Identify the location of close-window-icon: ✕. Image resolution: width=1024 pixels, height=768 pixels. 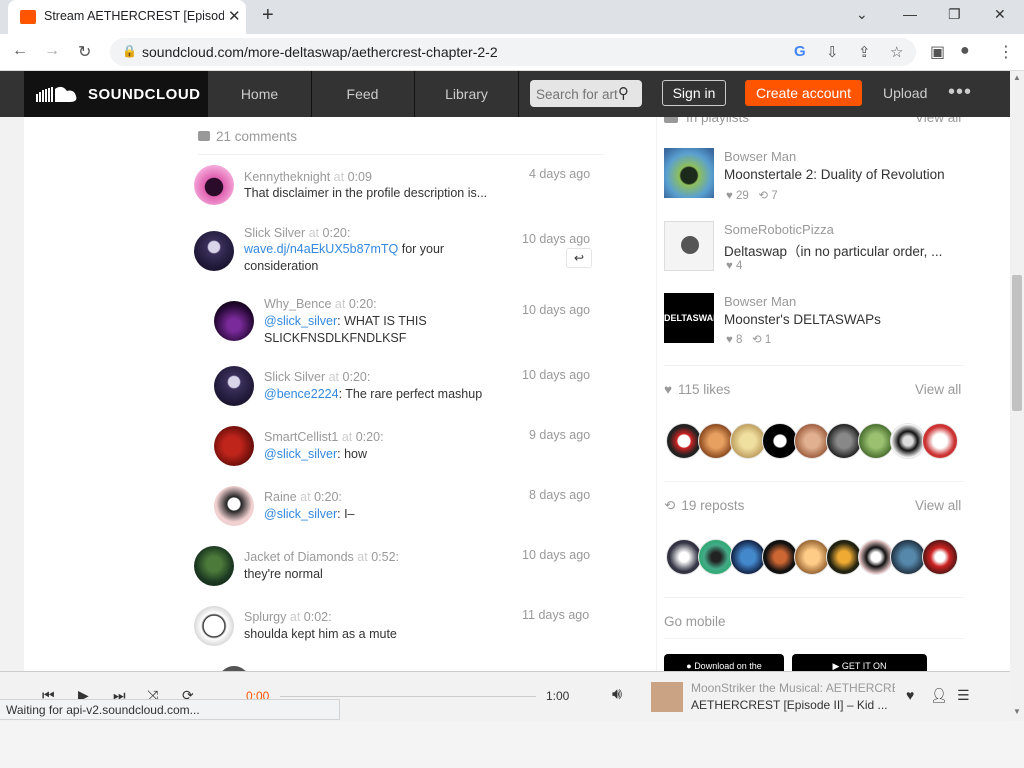
(1000, 14).